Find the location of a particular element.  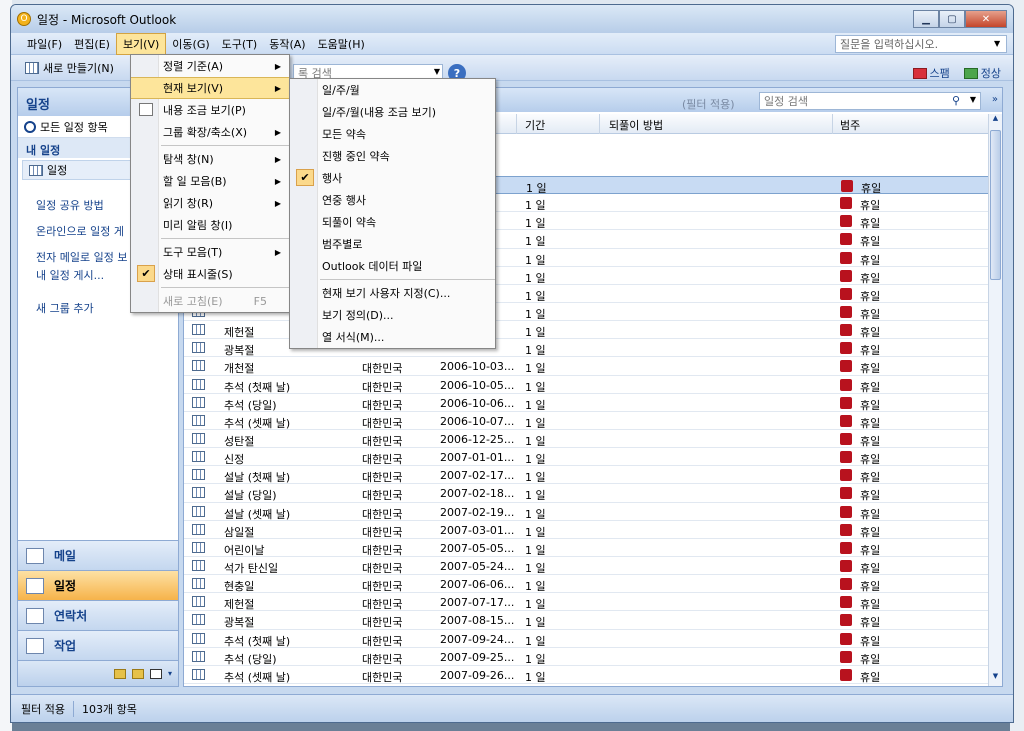

view-menu-item: 새로 고침(E) F5 is located at coordinates (210, 301).